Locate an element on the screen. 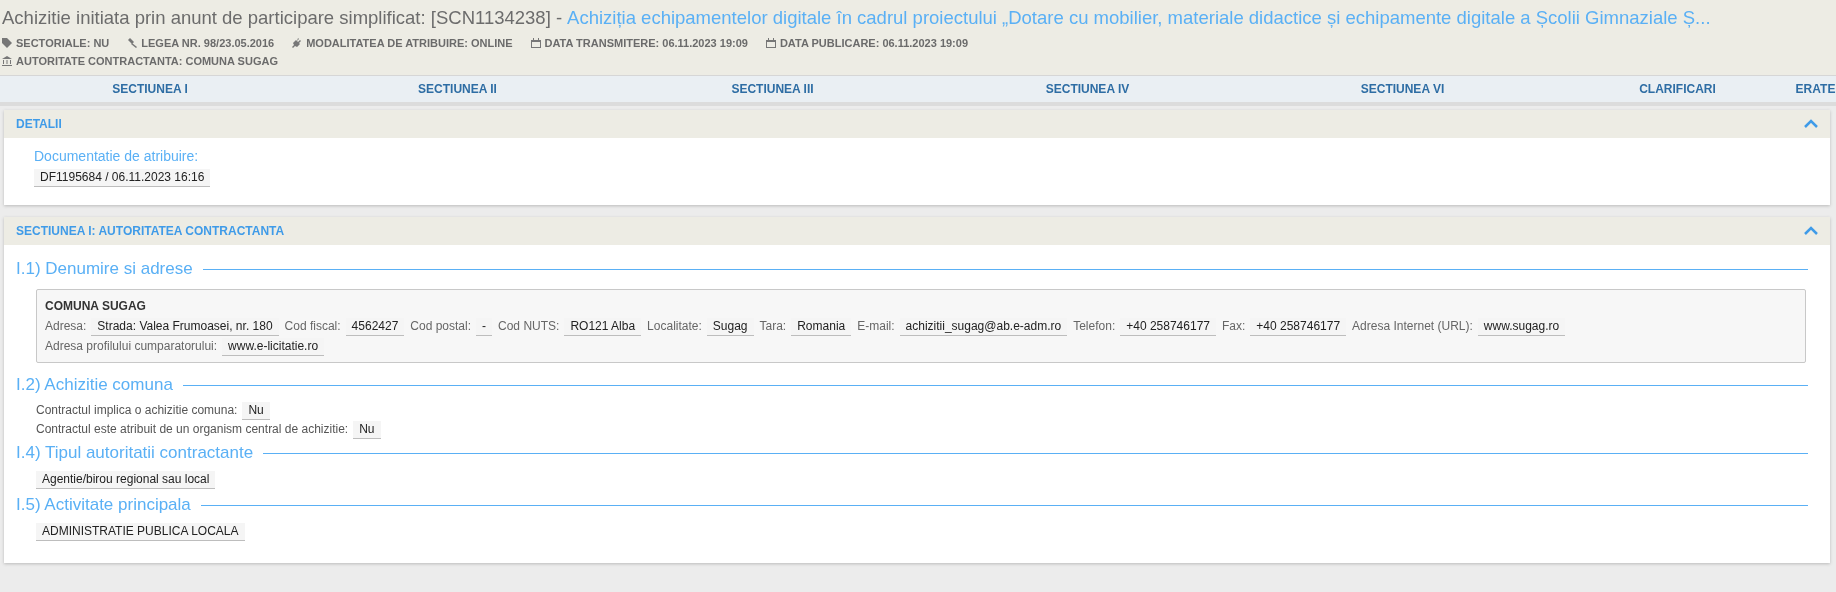  section-tab: CLARIFICARI is located at coordinates (1677, 89).